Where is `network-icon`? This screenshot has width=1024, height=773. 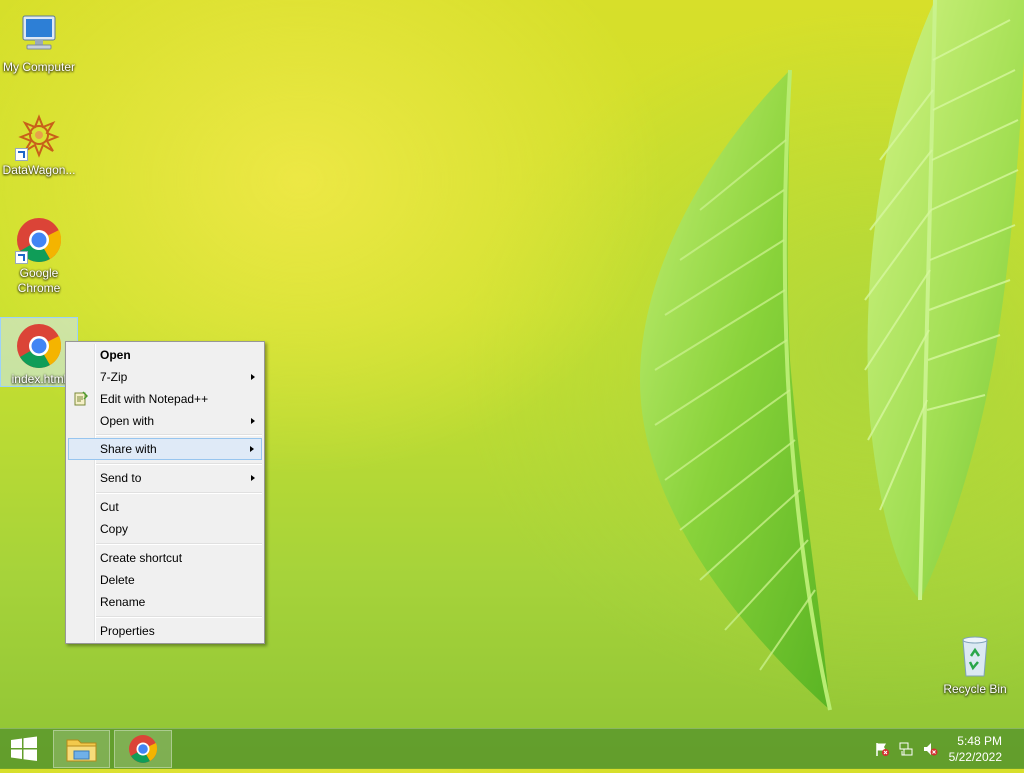 network-icon is located at coordinates (906, 749).